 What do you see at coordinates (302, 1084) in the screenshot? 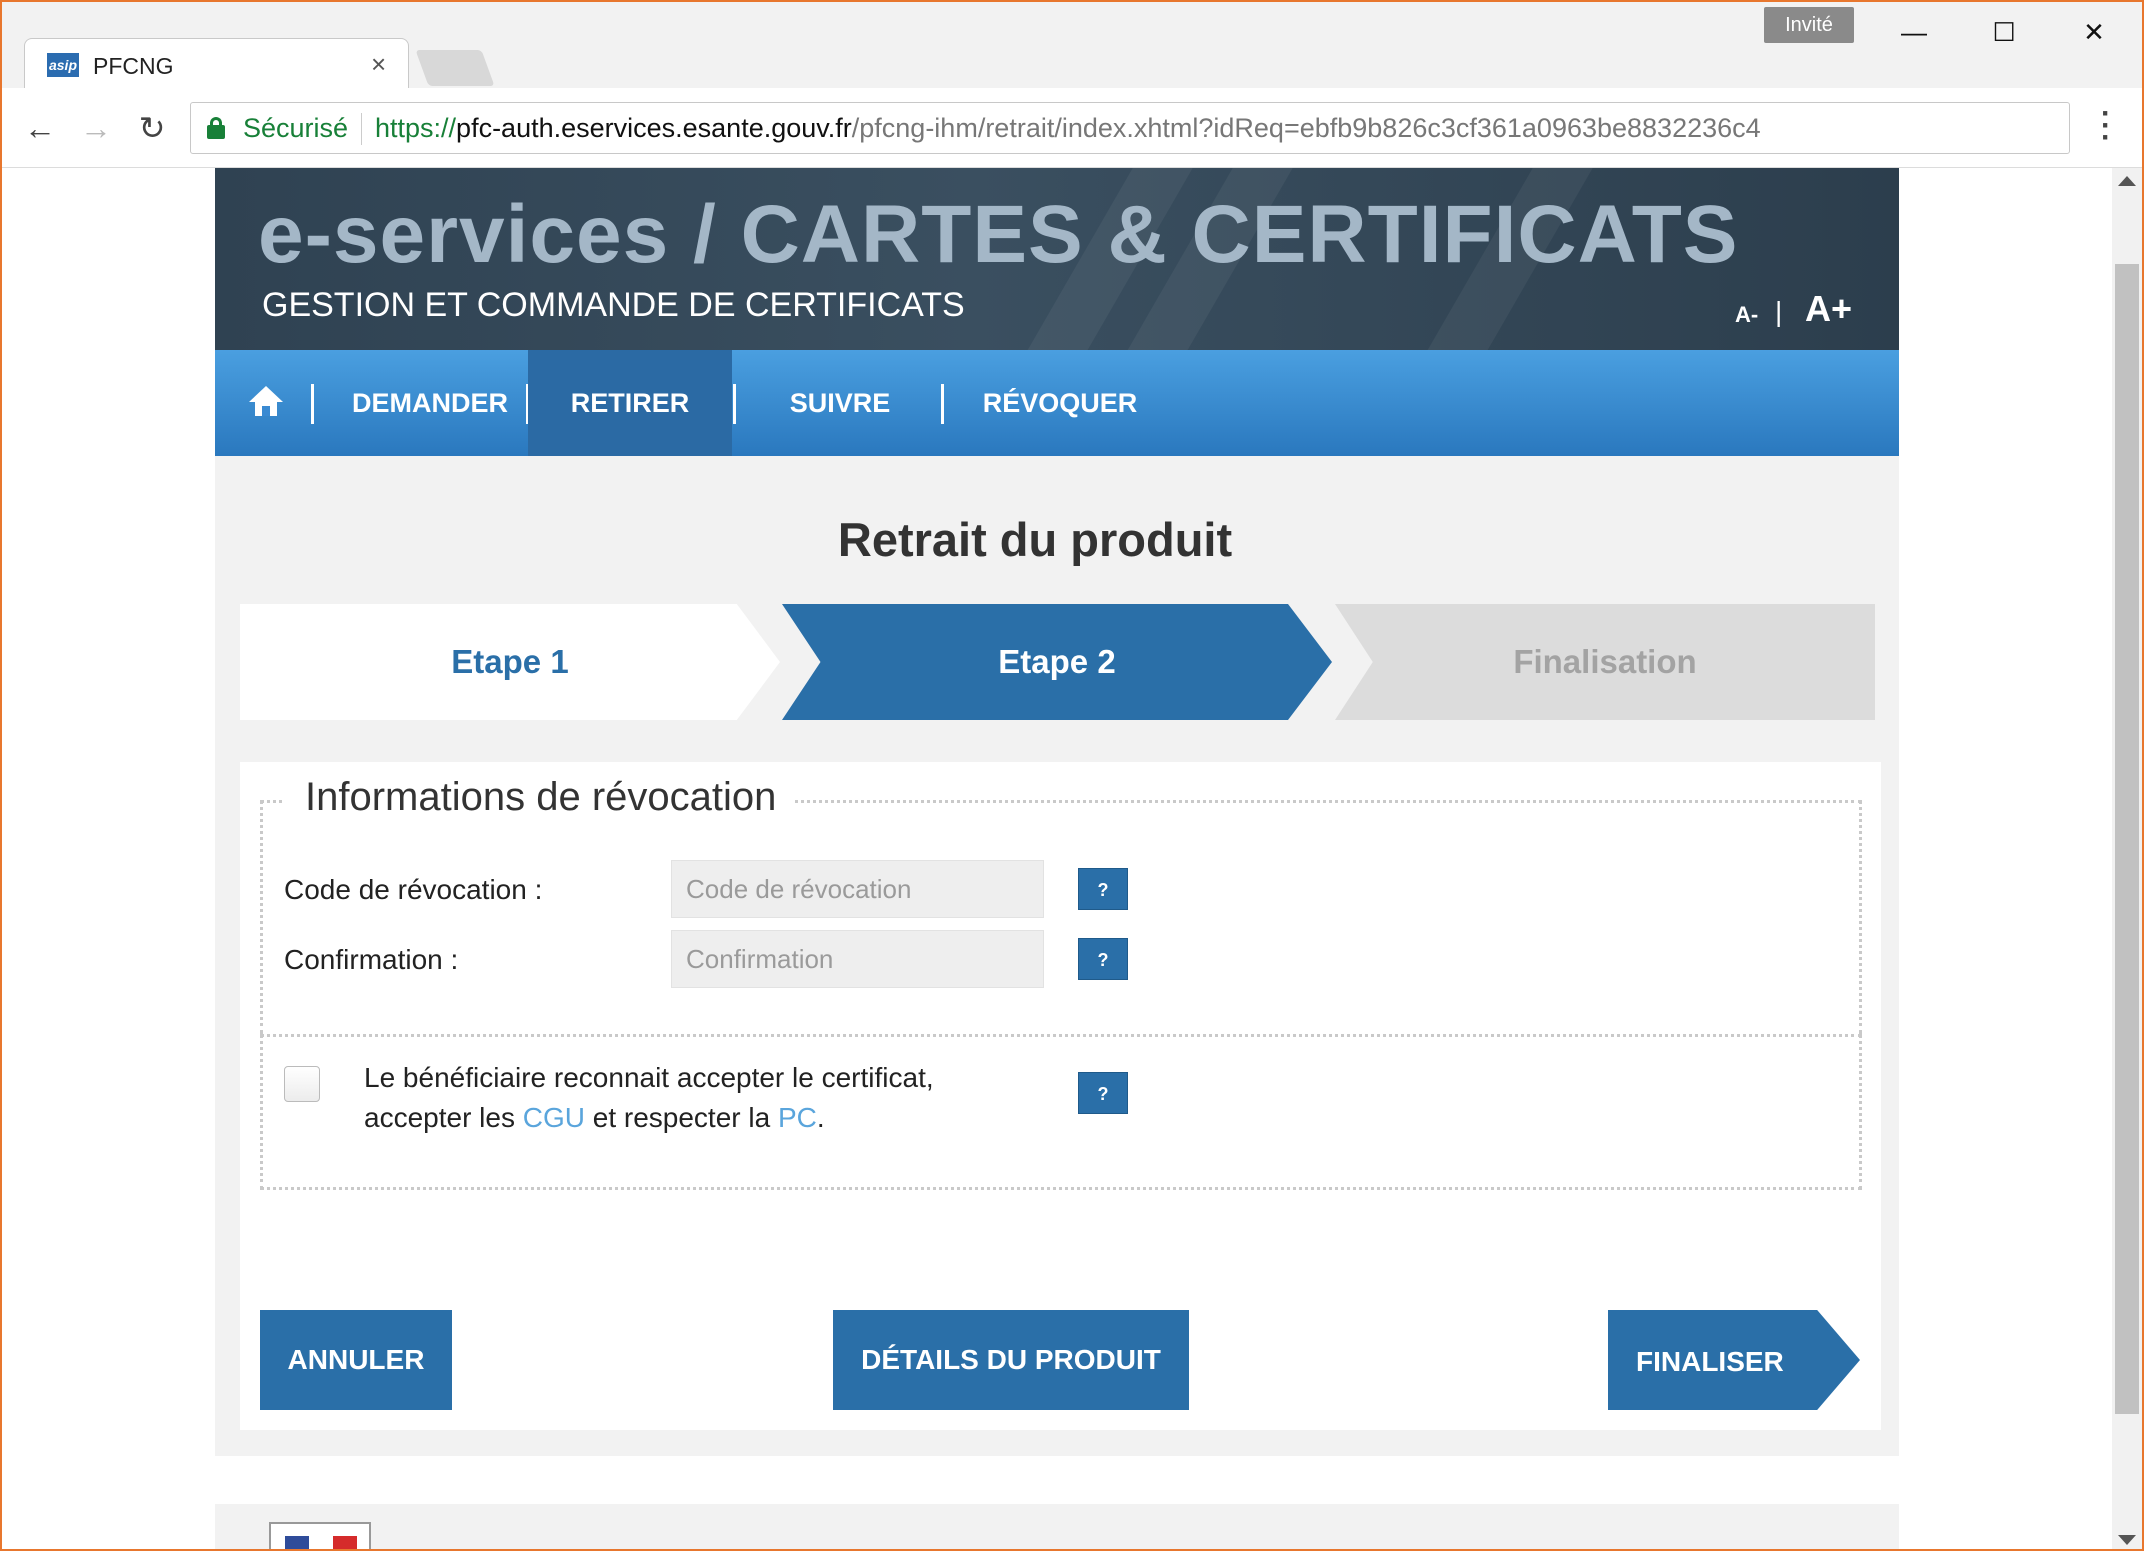
I see `accept-certificate-checkbox` at bounding box center [302, 1084].